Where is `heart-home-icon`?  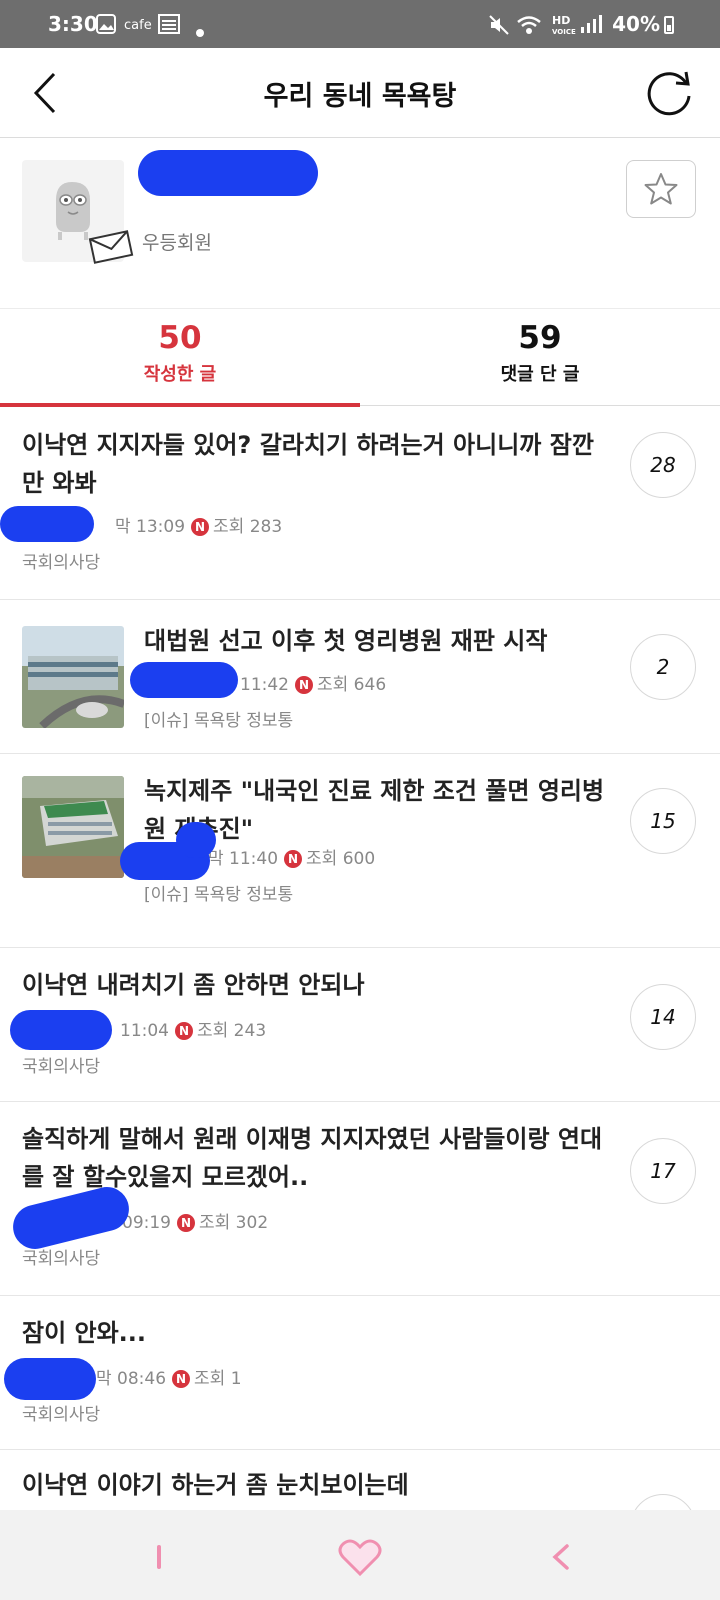
heart-home-icon is located at coordinates (360, 1558).